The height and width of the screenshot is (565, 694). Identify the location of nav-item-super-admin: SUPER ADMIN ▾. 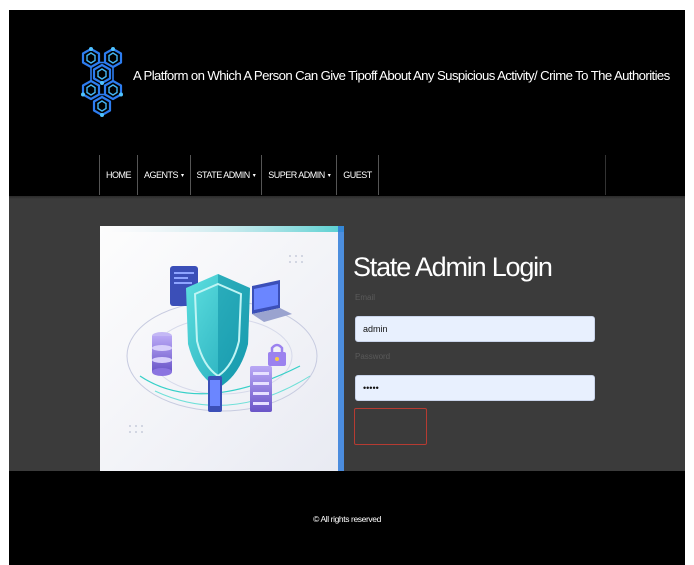
(300, 175).